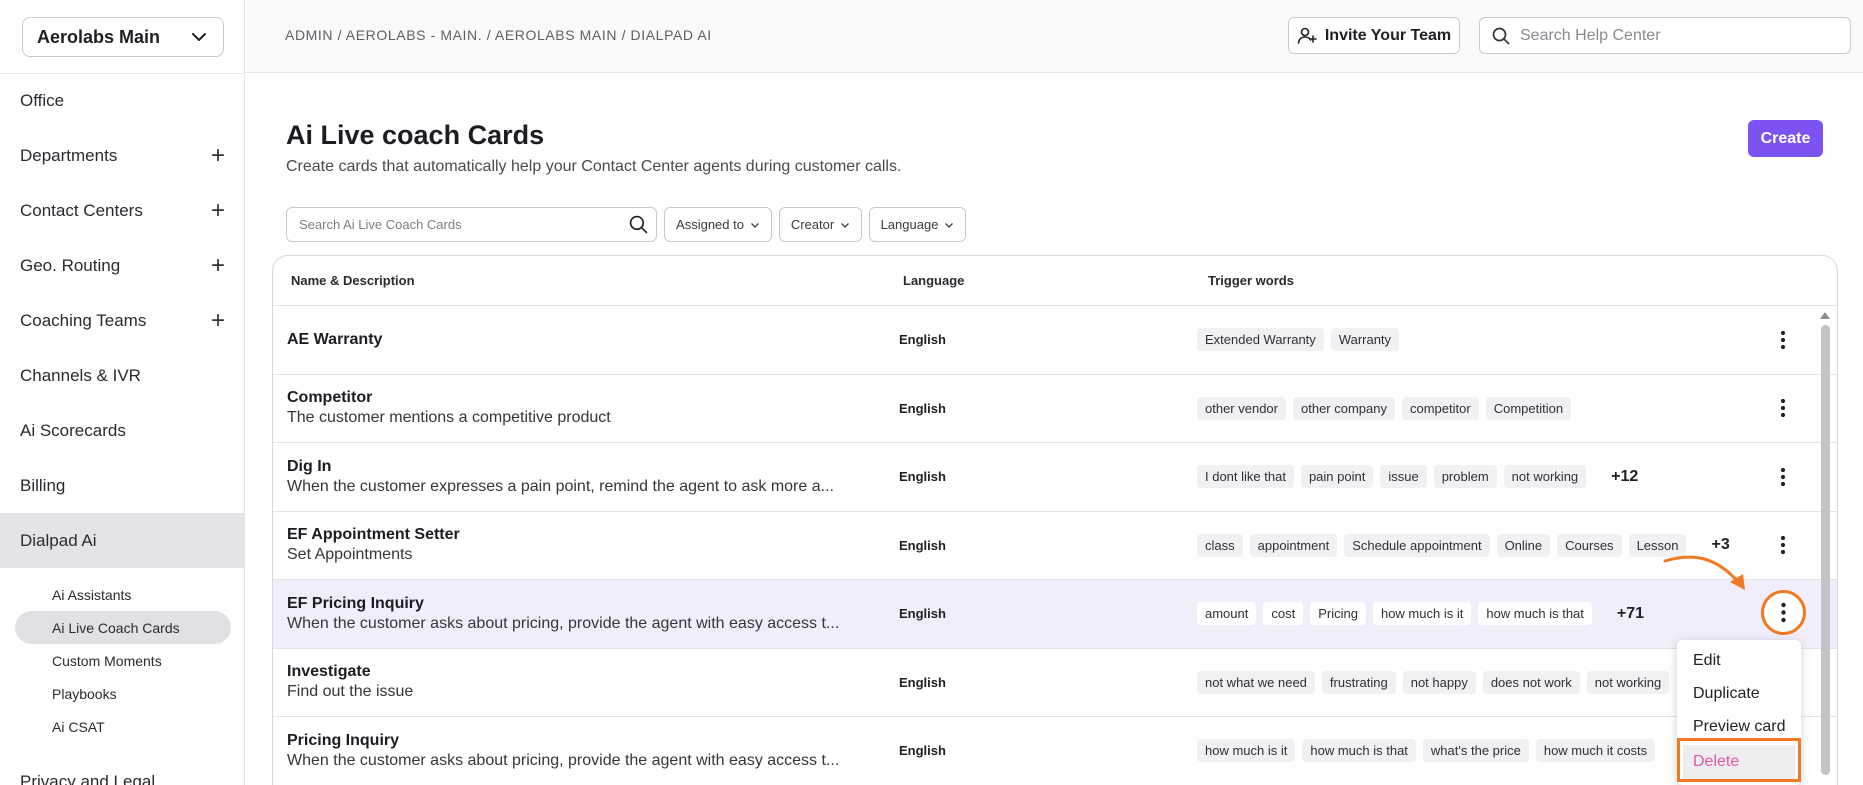  Describe the element at coordinates (577, 535) in the screenshot. I see `card-name: EF Appointment Setter` at that location.